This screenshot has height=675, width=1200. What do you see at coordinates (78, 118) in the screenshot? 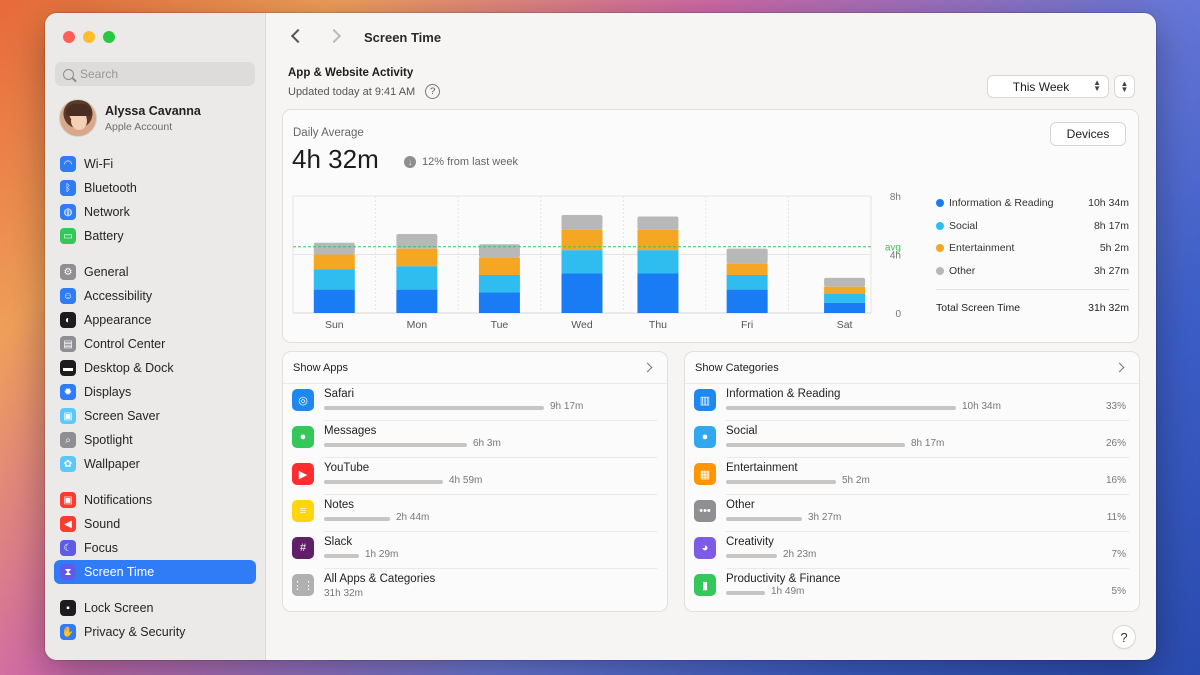
I see `avatar` at bounding box center [78, 118].